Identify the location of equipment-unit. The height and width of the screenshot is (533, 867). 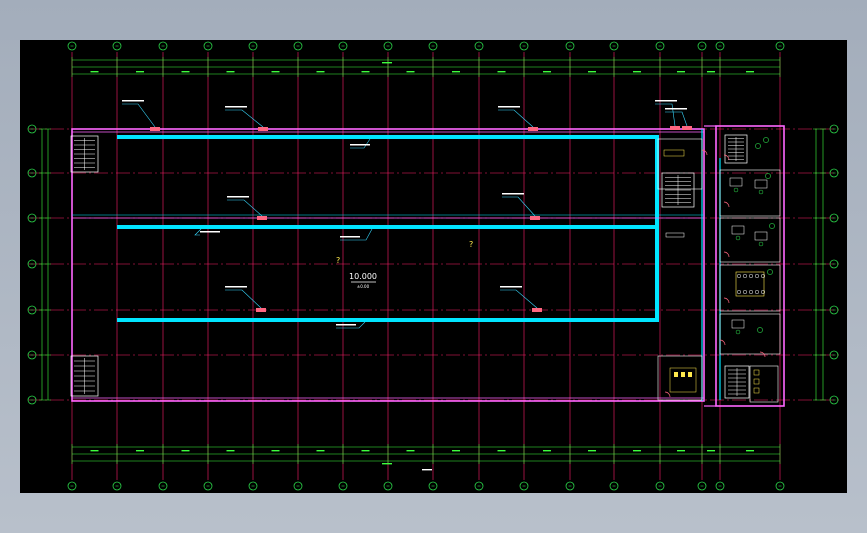
(674, 153).